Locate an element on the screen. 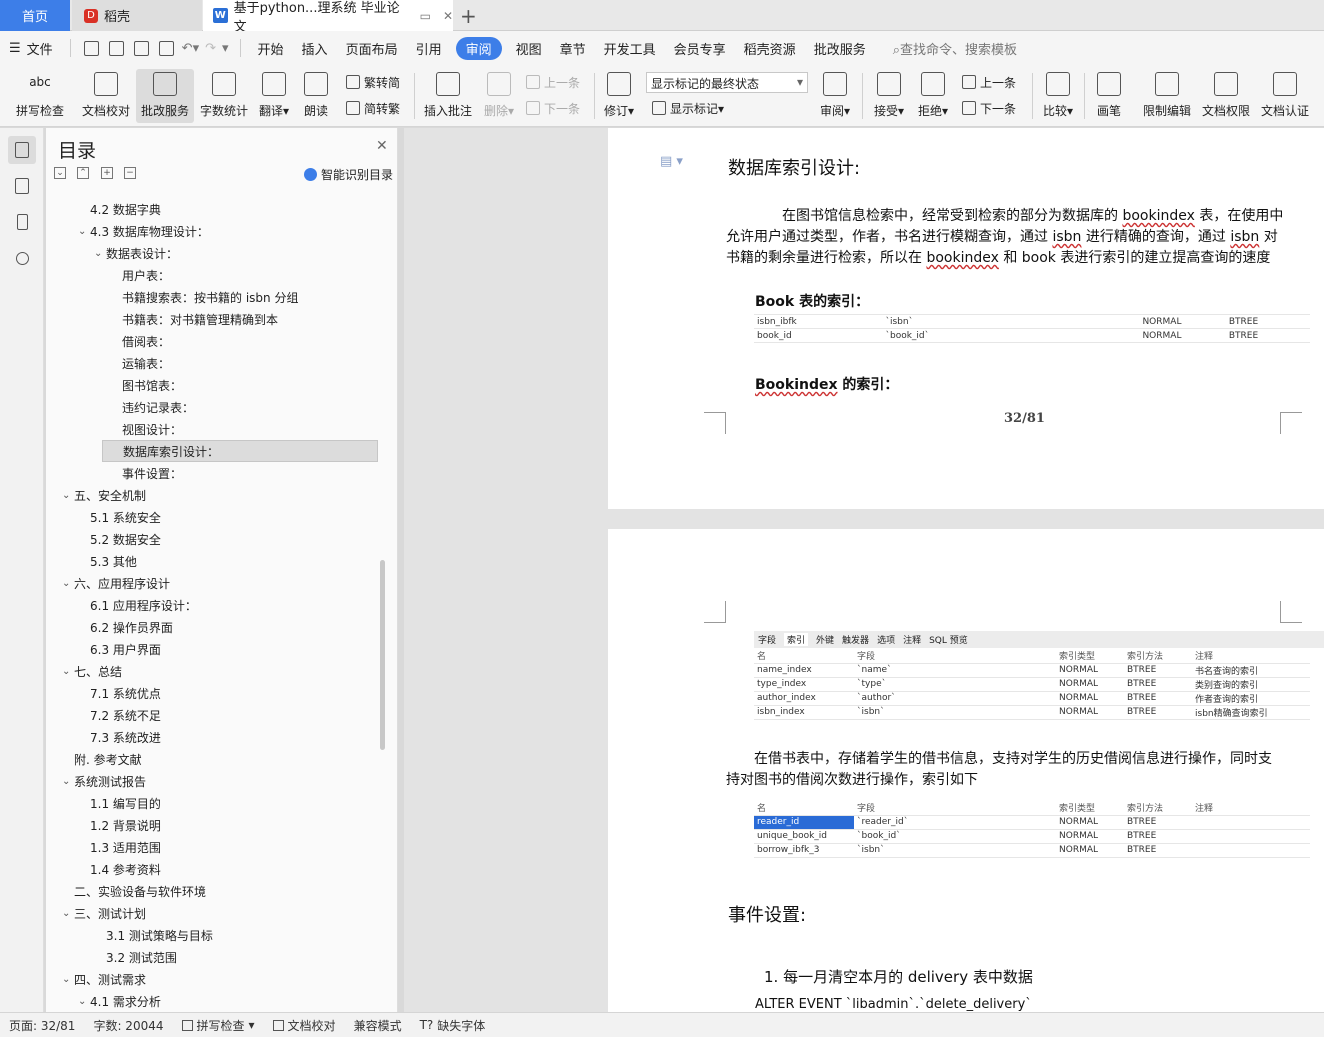  toc-item: 视图设计： is located at coordinates (146, 429).